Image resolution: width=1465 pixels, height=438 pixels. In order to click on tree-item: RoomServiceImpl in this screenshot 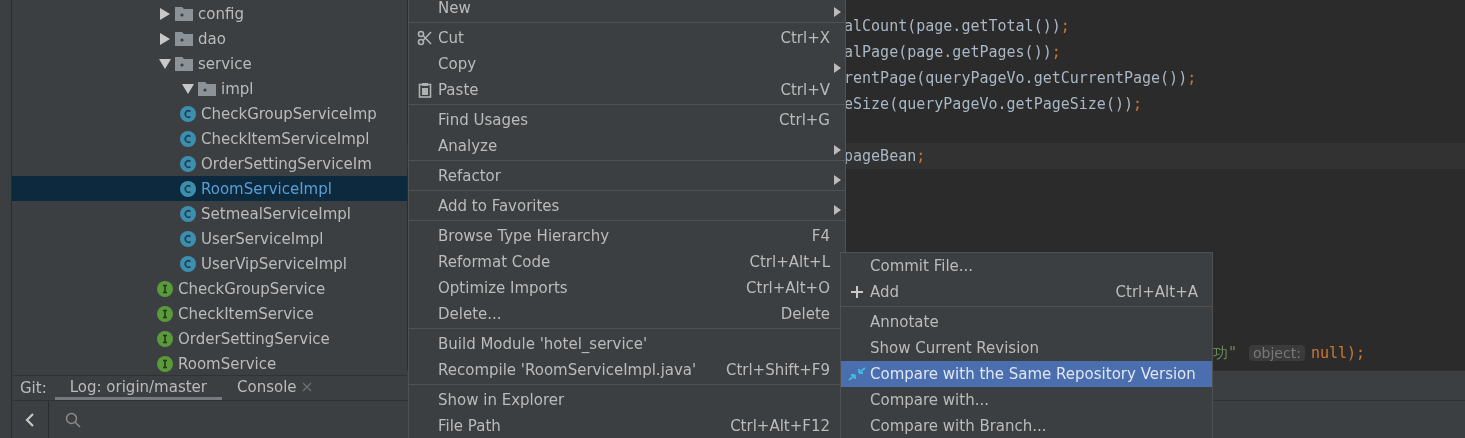, I will do `click(209, 188)`.